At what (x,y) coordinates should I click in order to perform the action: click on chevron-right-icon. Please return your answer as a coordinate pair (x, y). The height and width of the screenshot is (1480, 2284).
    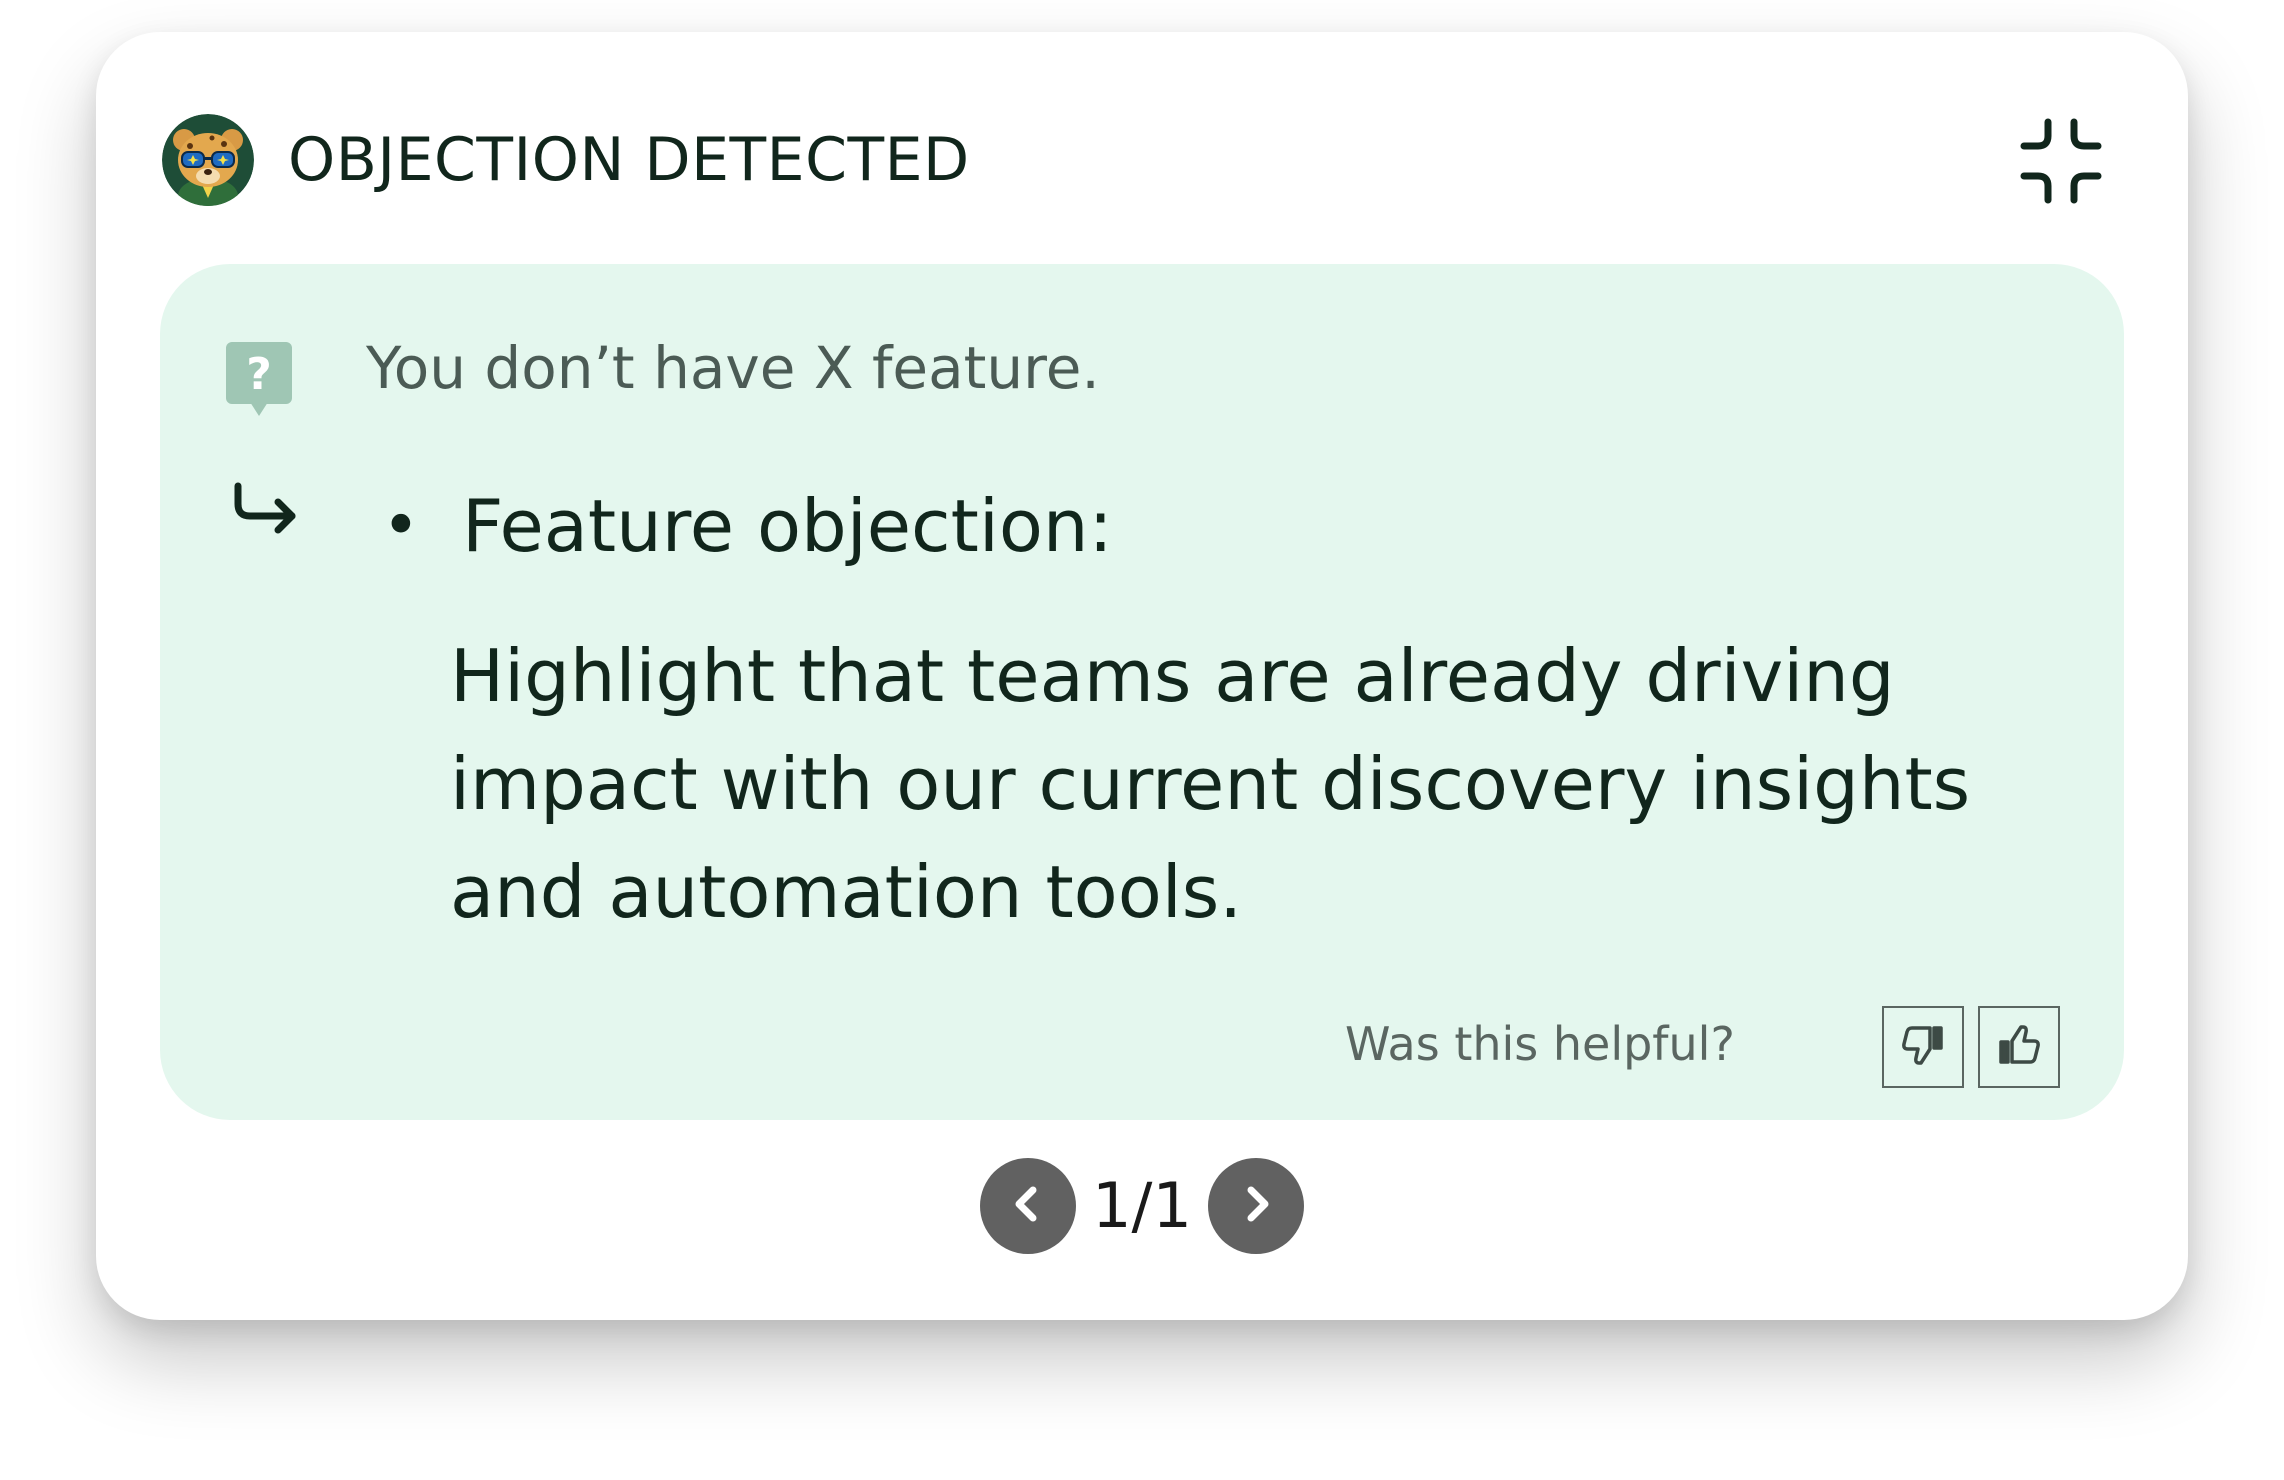
    Looking at the image, I should click on (1256, 1206).